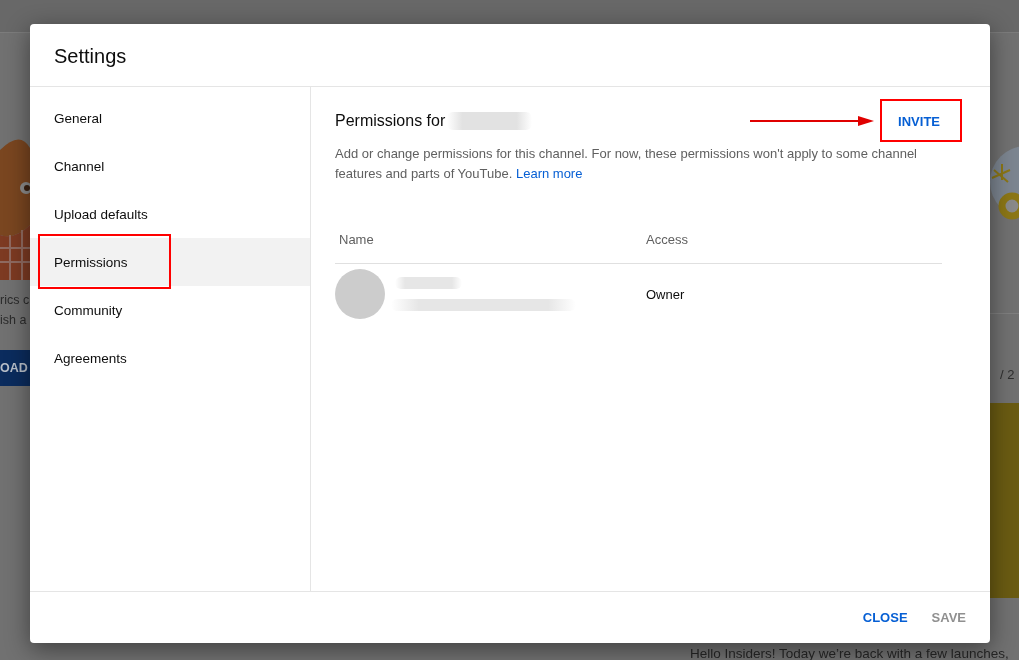  Describe the element at coordinates (360, 294) in the screenshot. I see `avatar-icon` at that location.